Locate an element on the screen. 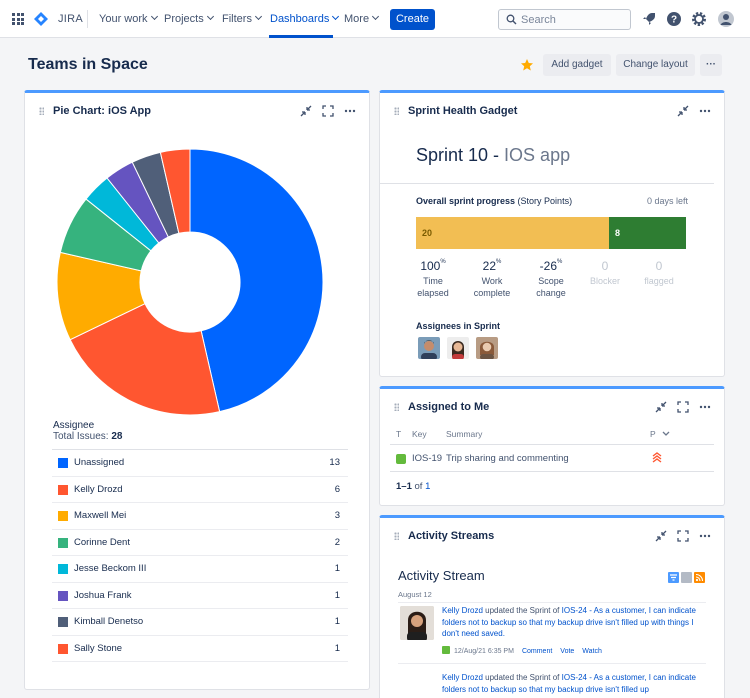  settings-gear-icon is located at coordinates (699, 19).